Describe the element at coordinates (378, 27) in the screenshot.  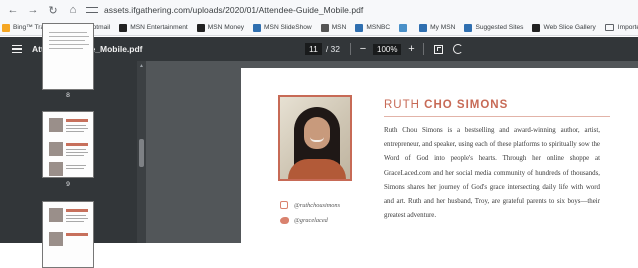
I see `bookmark-label: MSNBC` at that location.